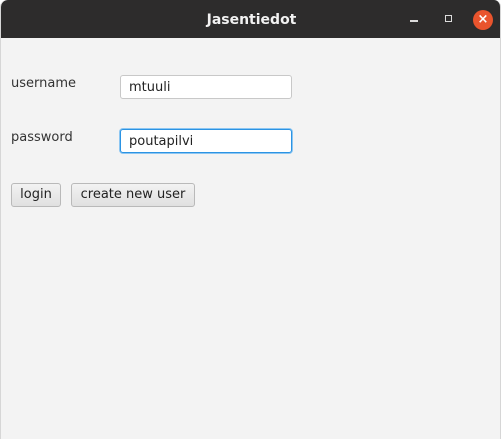  I want to click on minimize-button, so click(414, 20).